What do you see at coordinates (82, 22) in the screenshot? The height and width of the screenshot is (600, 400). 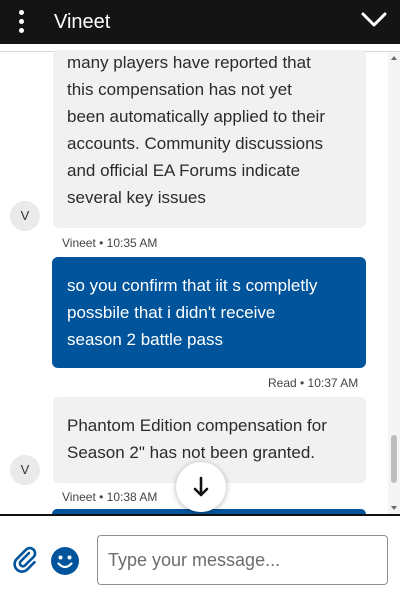 I see `chat-title: Vineet` at bounding box center [82, 22].